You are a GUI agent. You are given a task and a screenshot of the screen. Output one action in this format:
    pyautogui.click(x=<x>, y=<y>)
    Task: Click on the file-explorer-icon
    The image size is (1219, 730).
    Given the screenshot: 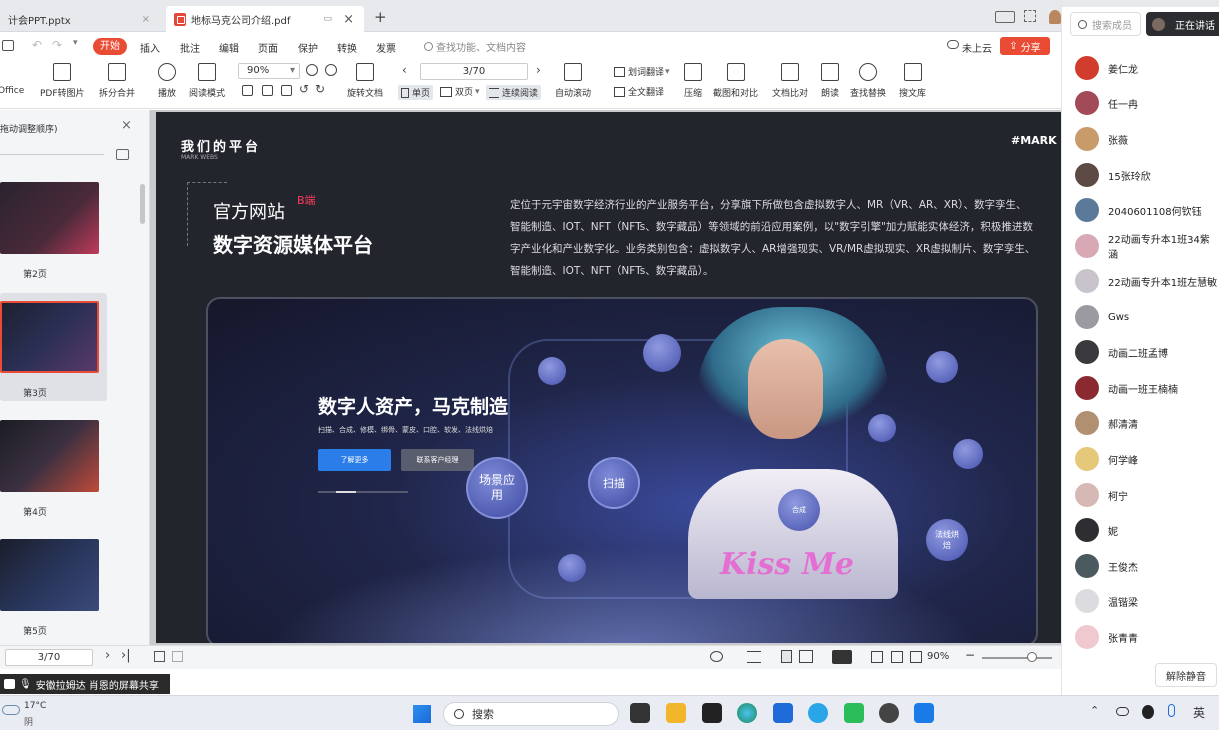 What is the action you would take?
    pyautogui.click(x=676, y=713)
    